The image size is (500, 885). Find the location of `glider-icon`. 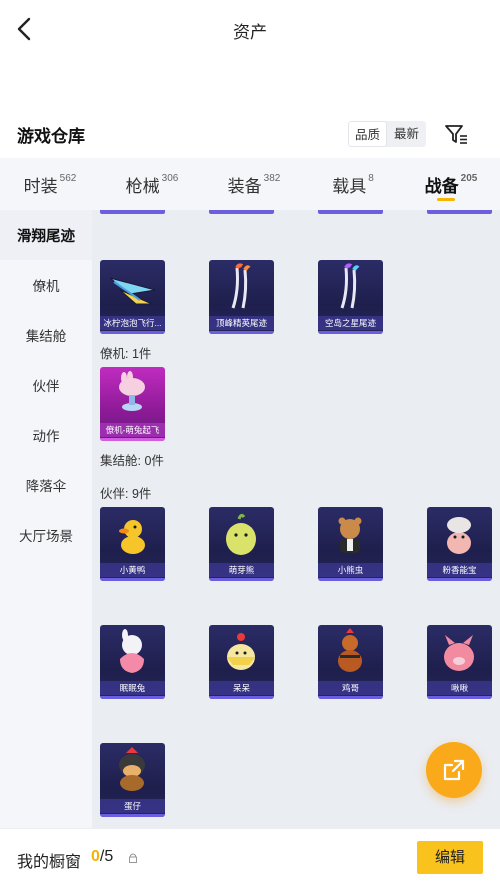

glider-icon is located at coordinates (132, 291).